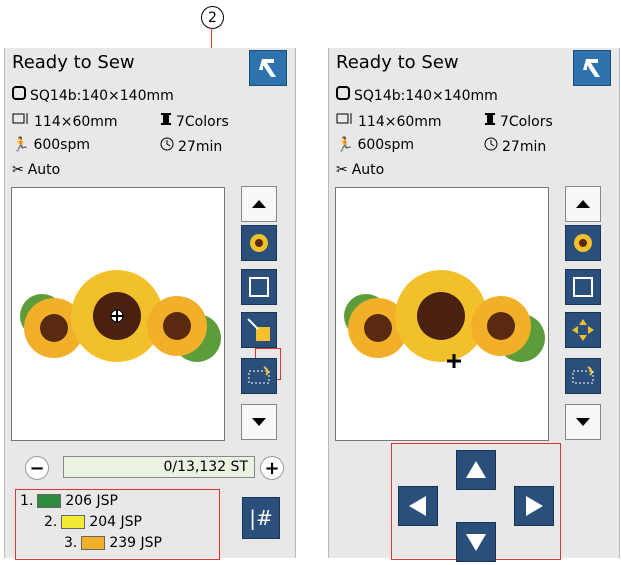 The height and width of the screenshot is (565, 621). What do you see at coordinates (93, 522) in the screenshot?
I see `color-item-2: 2. 204 JSP` at bounding box center [93, 522].